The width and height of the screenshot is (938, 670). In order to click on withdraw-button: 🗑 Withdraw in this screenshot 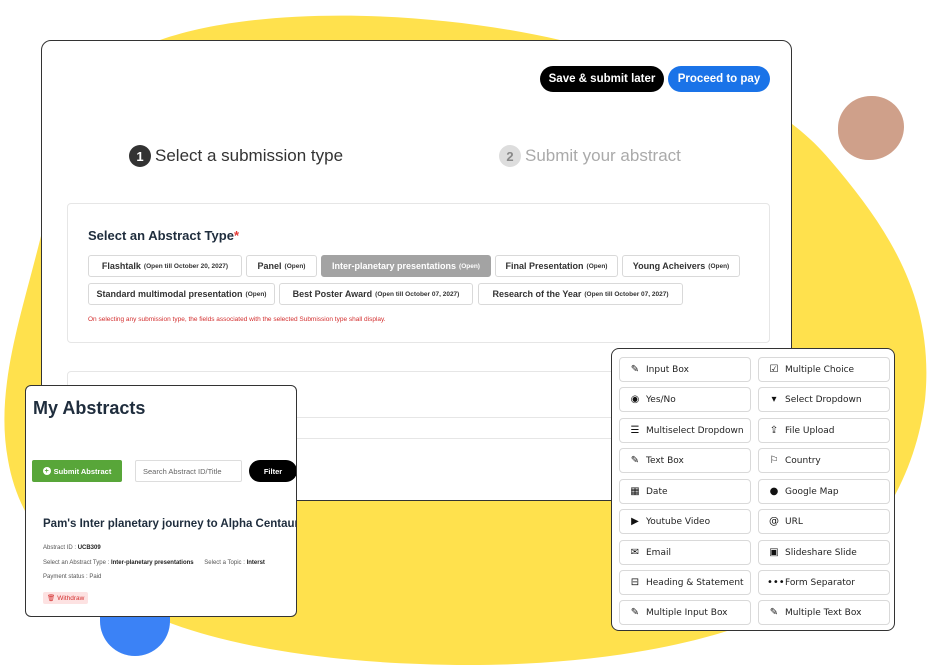, I will do `click(66, 598)`.